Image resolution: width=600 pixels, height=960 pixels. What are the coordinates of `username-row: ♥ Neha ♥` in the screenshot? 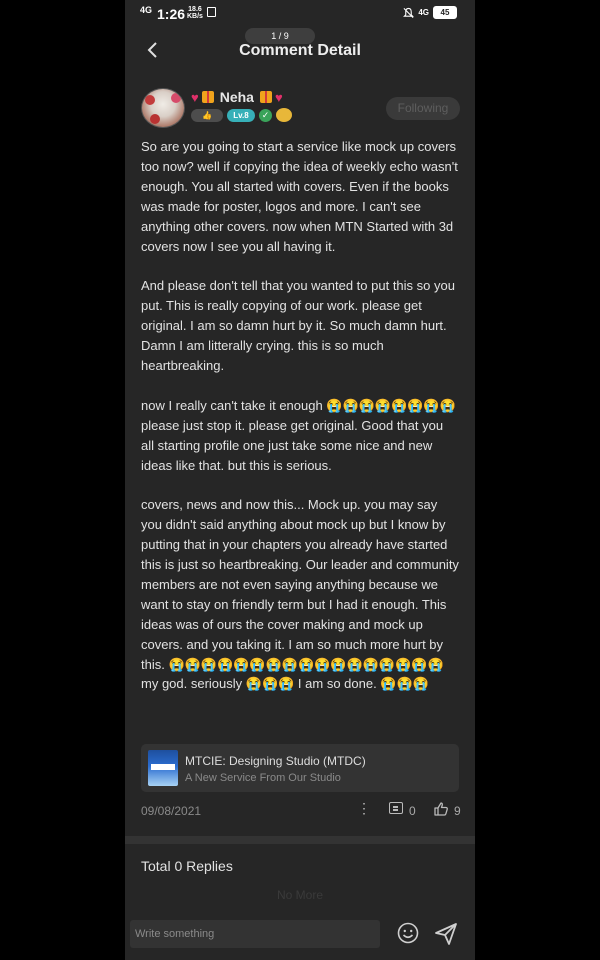 It's located at (237, 97).